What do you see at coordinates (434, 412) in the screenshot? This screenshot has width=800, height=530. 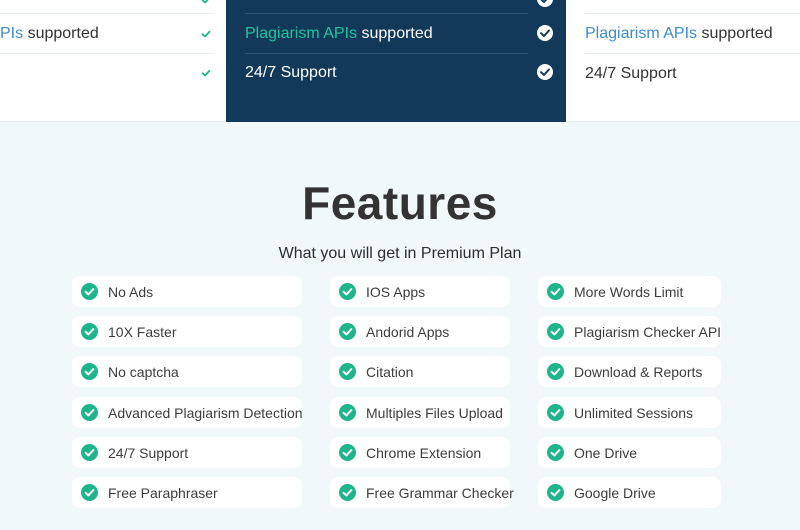 I see `feature-label: Multiples Files Upload` at bounding box center [434, 412].